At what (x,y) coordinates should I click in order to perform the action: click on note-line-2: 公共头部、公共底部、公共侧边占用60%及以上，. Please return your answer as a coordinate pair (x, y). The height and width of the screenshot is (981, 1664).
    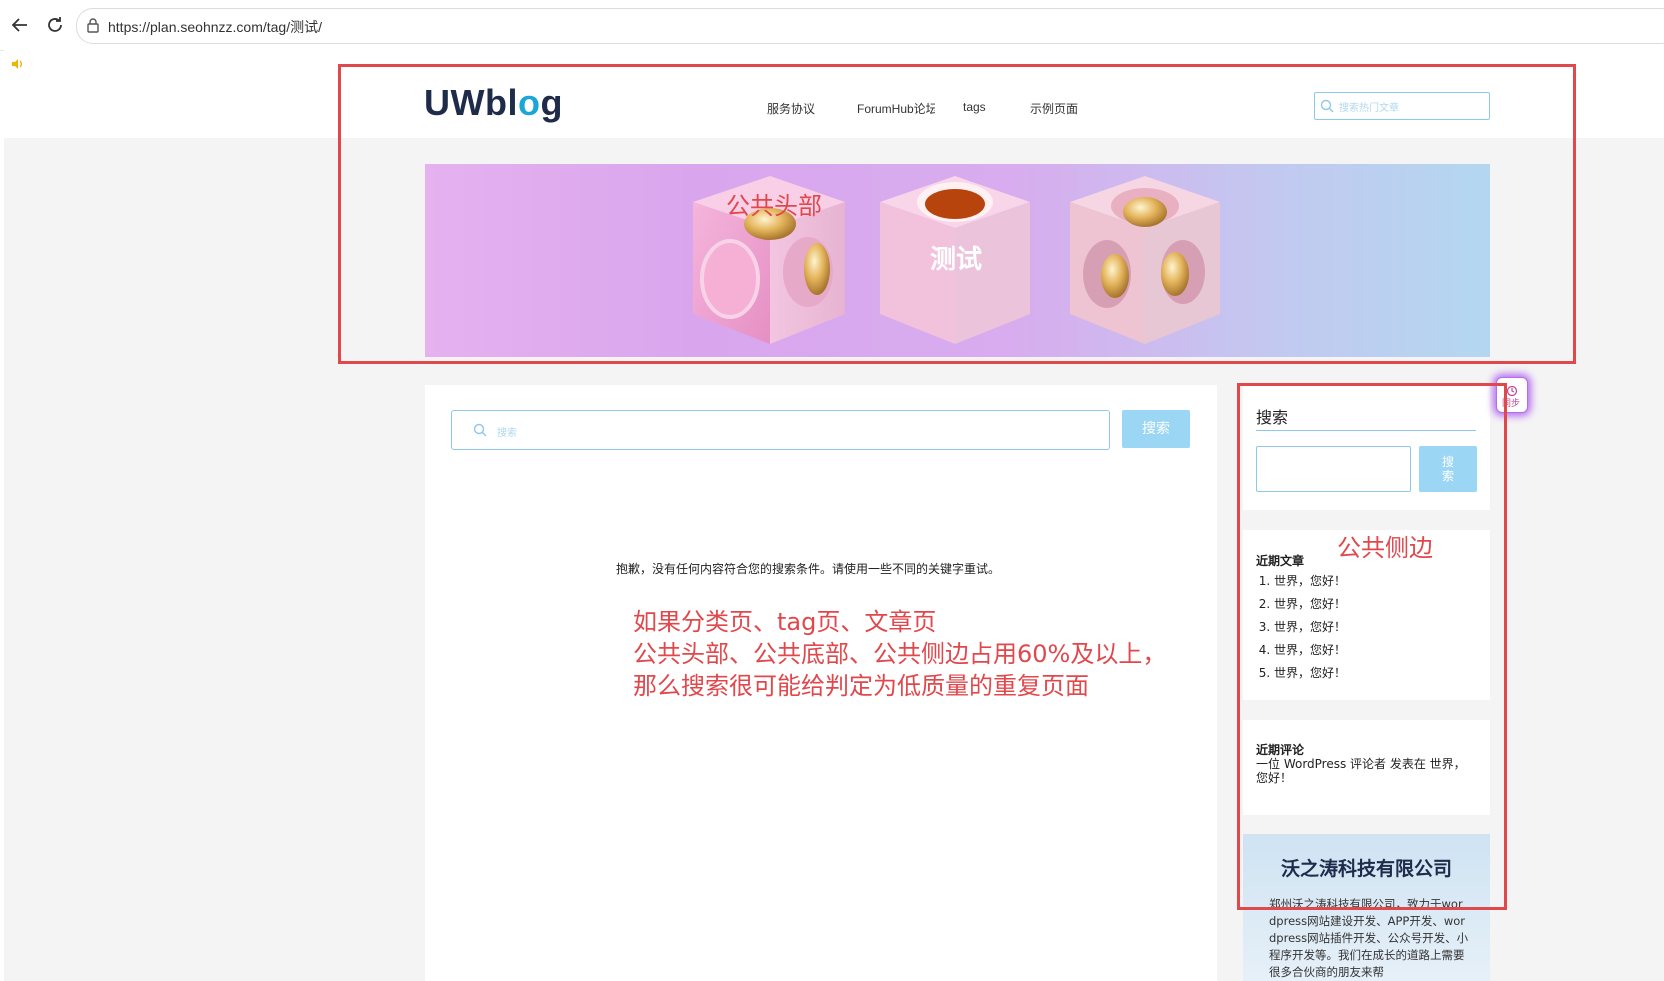
    Looking at the image, I should click on (900, 654).